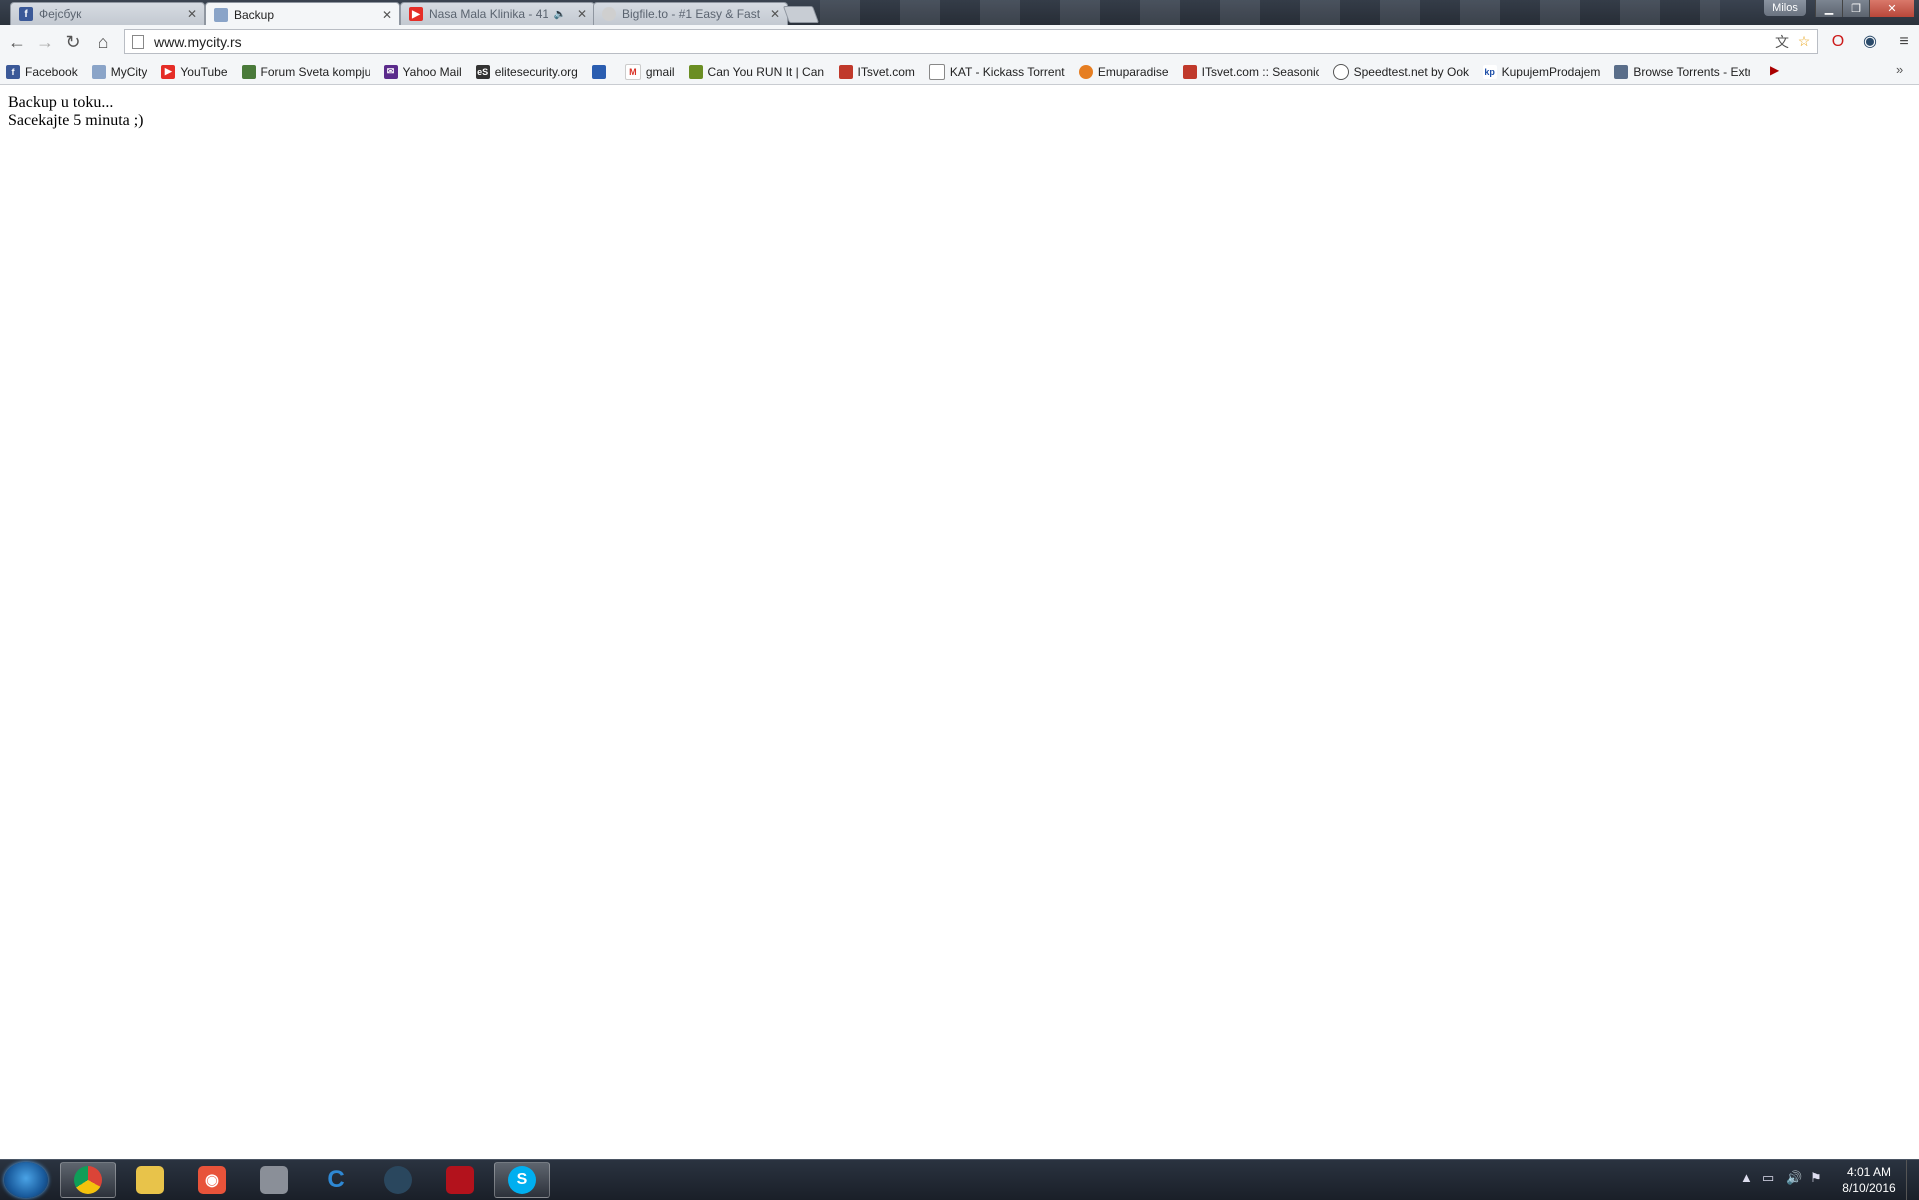  What do you see at coordinates (632, 71) in the screenshot?
I see `gmail-icon: M` at bounding box center [632, 71].